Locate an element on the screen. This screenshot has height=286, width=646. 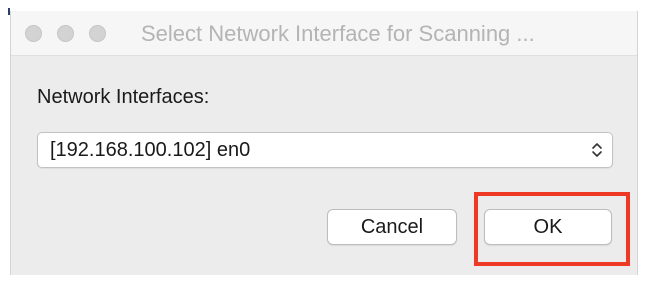
cancel-button: Cancel is located at coordinates (392, 227).